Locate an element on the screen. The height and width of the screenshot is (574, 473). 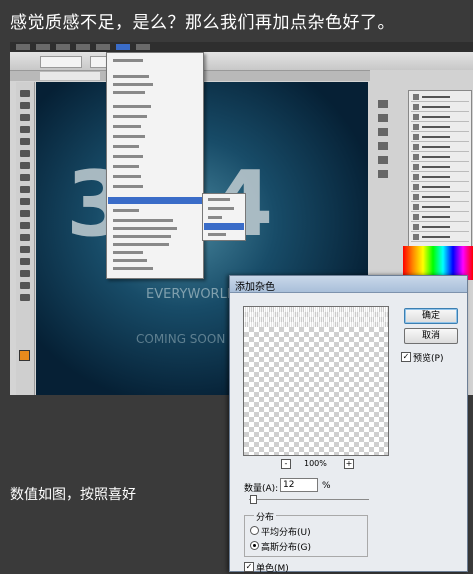
zoom-in-button: + is located at coordinates (349, 464).